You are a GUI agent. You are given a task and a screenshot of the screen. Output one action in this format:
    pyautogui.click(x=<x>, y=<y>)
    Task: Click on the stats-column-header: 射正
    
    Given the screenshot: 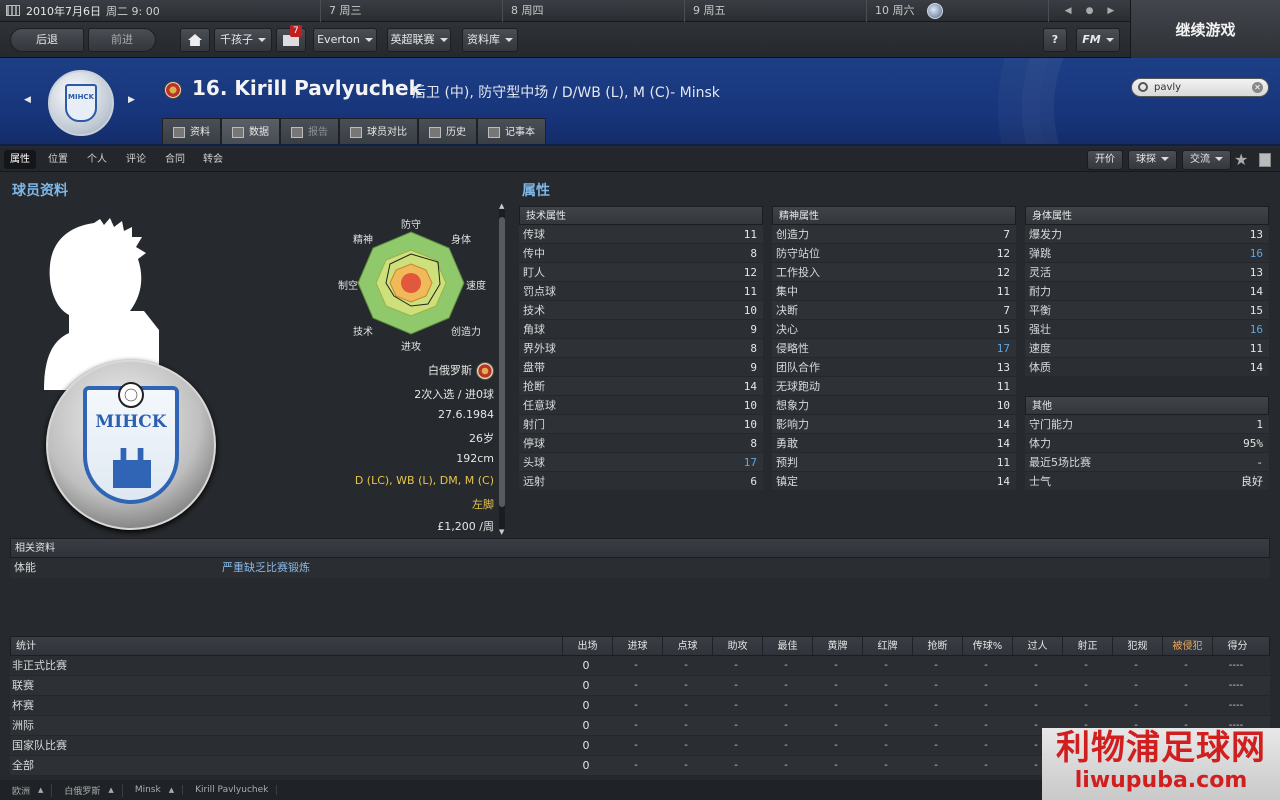 What is the action you would take?
    pyautogui.click(x=1087, y=646)
    